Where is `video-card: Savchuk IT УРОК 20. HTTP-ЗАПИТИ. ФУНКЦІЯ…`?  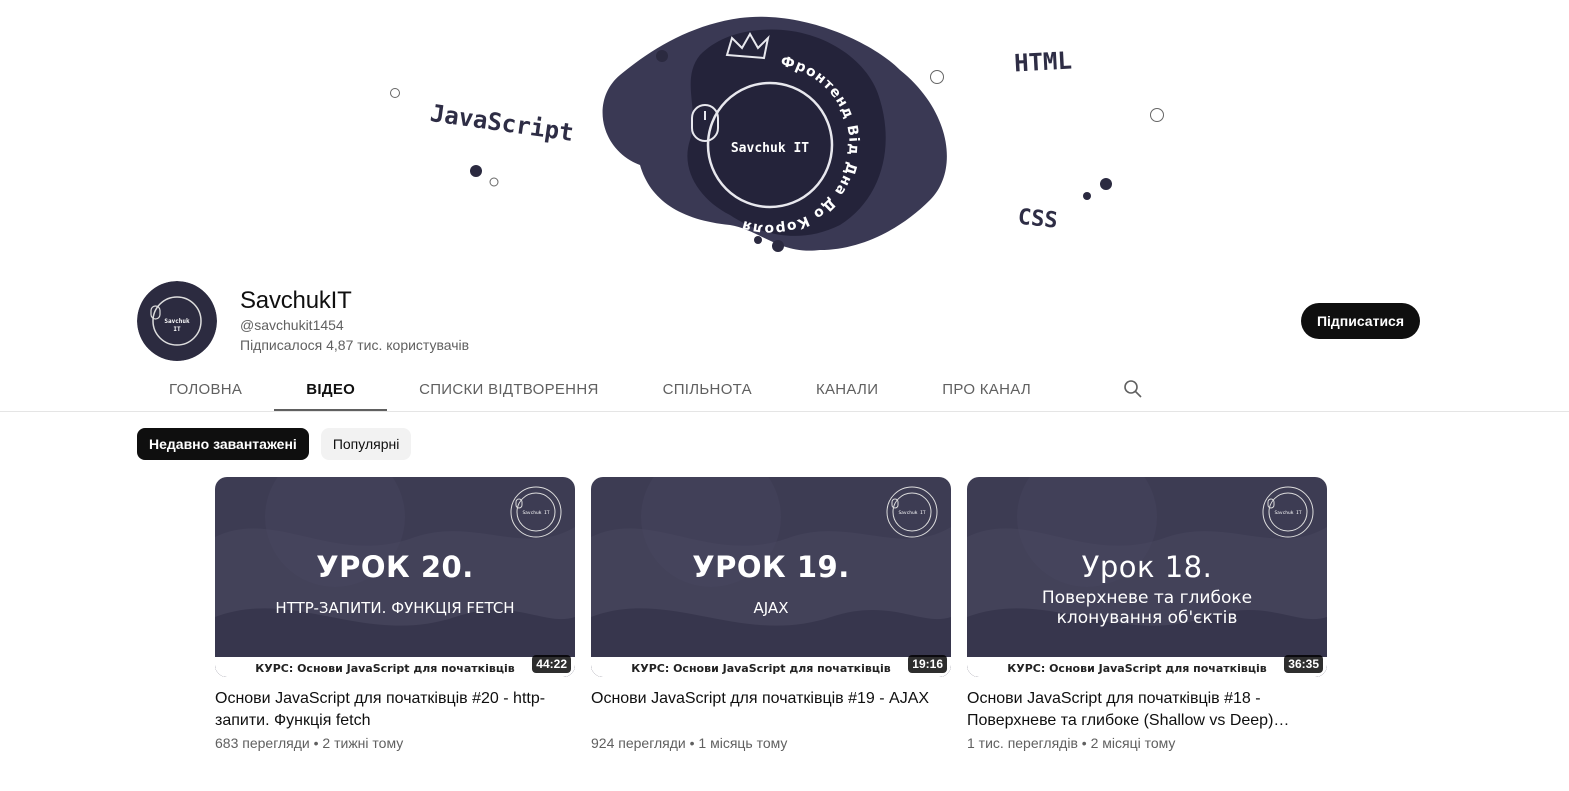 video-card: Savchuk IT УРОК 20. HTTP-ЗАПИТИ. ФУНКЦІЯ… is located at coordinates (395, 614).